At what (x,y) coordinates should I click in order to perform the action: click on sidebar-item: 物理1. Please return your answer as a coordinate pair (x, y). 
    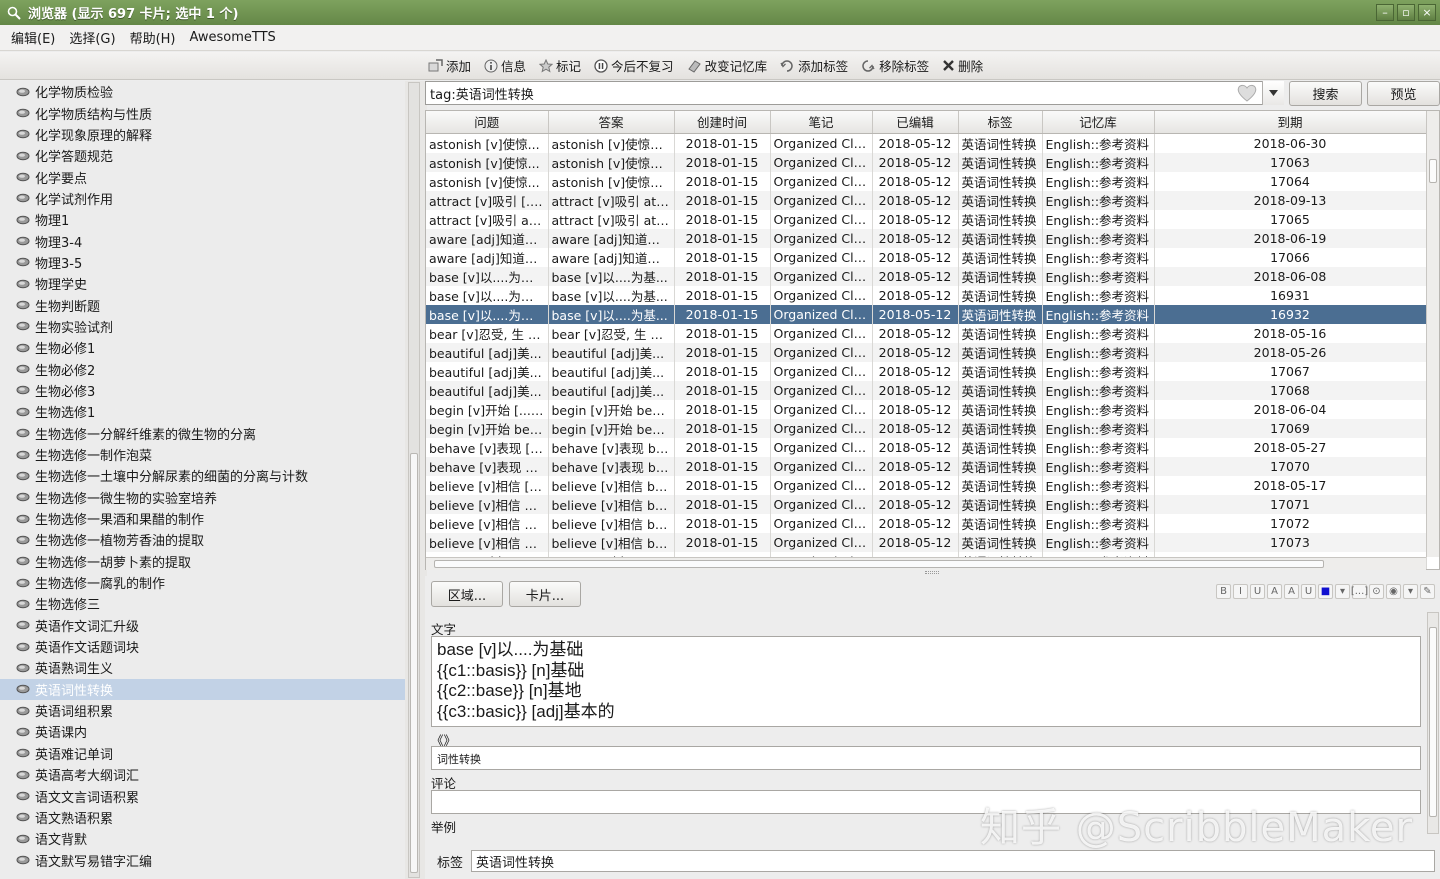
    Looking at the image, I should click on (202, 219).